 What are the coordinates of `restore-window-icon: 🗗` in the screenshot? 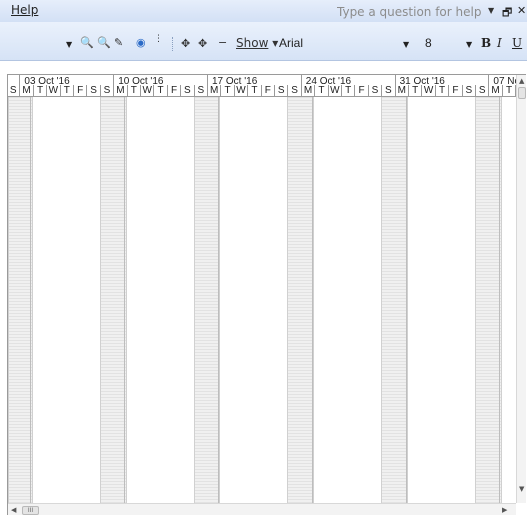 It's located at (507, 13).